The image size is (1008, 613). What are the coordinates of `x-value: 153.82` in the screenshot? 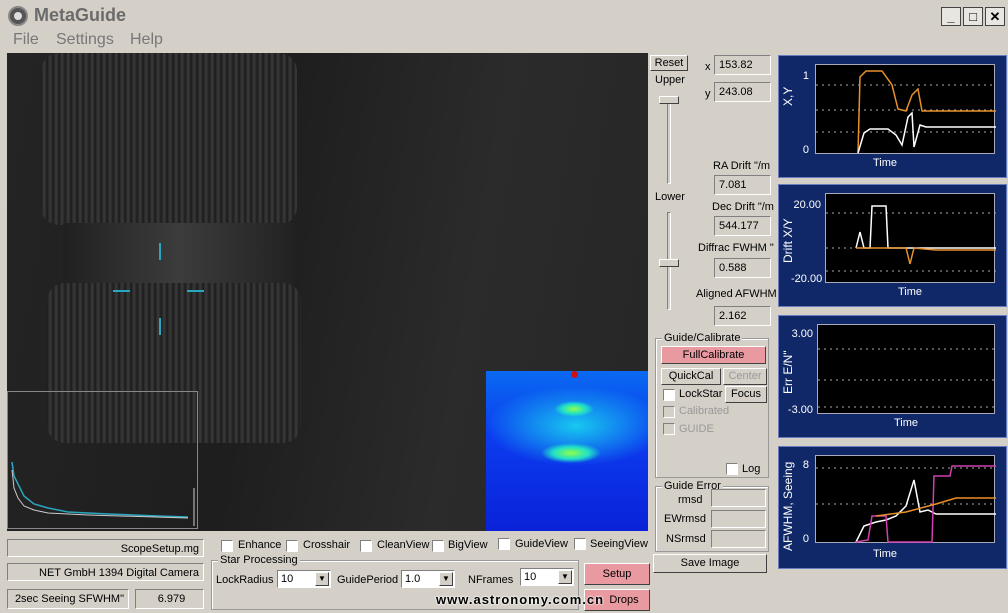 It's located at (742, 65).